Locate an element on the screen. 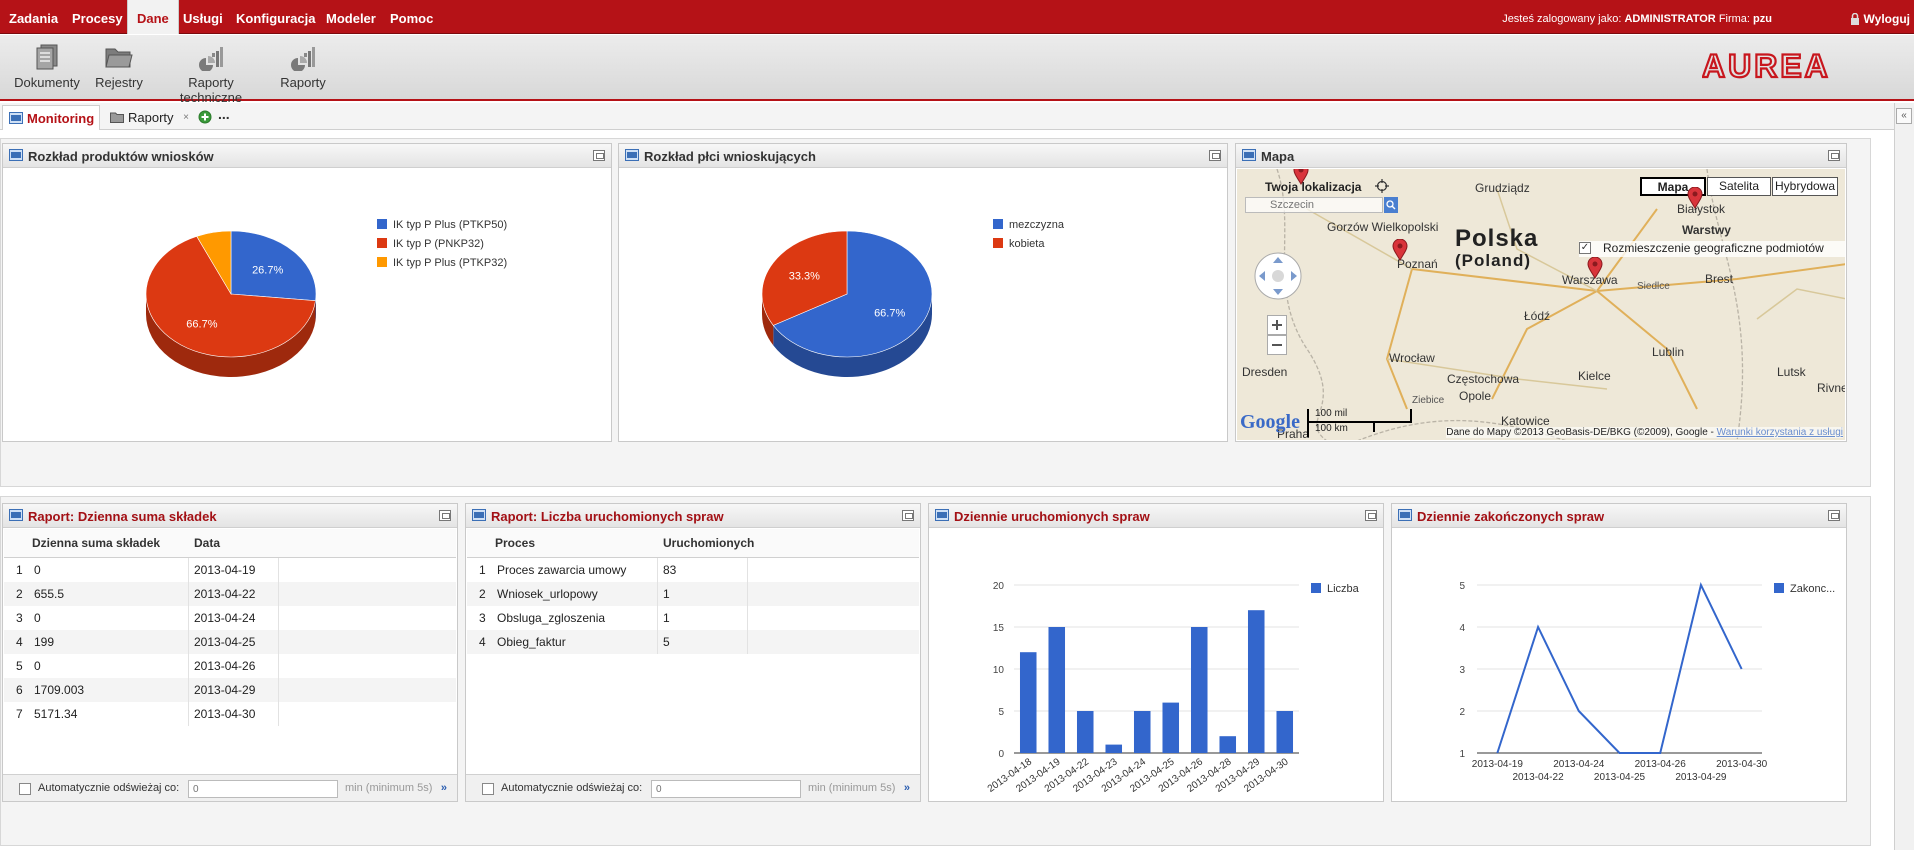  legend-item: IK typ P Plus (PTKP32) is located at coordinates (442, 263).